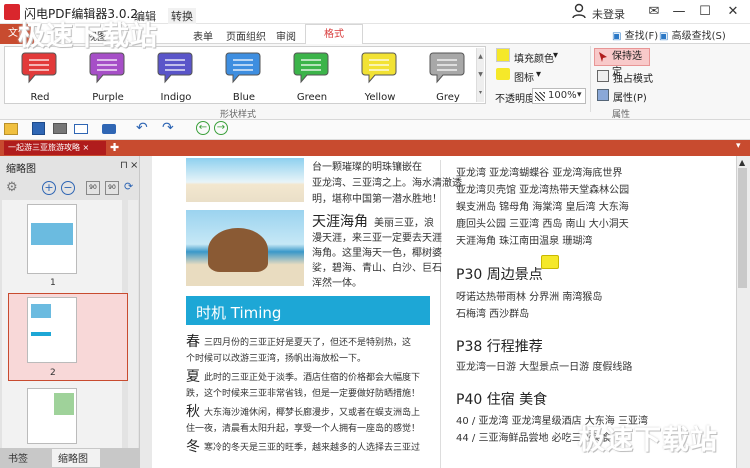  Describe the element at coordinates (303, 394) in the screenshot. I see `season-line-4: 跌，这个时候来三亚非常省钱，但是一定要做好防晒措施！` at that location.